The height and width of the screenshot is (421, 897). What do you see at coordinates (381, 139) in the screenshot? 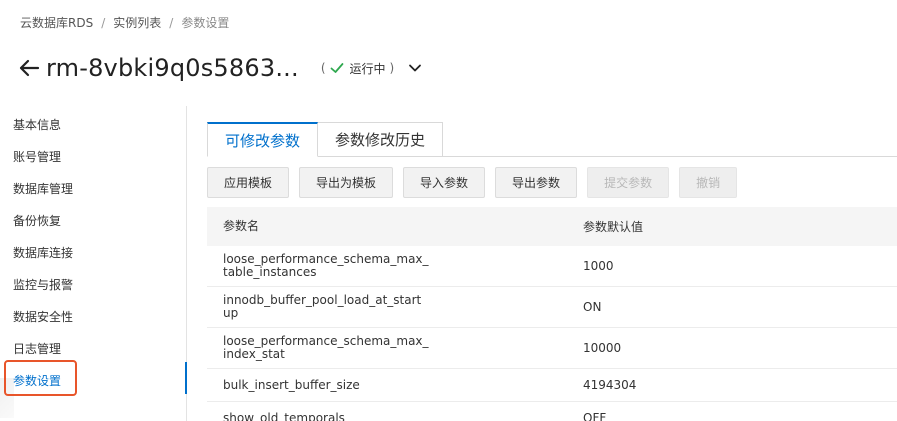
I see `tab-param-history: 参数修改历史` at bounding box center [381, 139].